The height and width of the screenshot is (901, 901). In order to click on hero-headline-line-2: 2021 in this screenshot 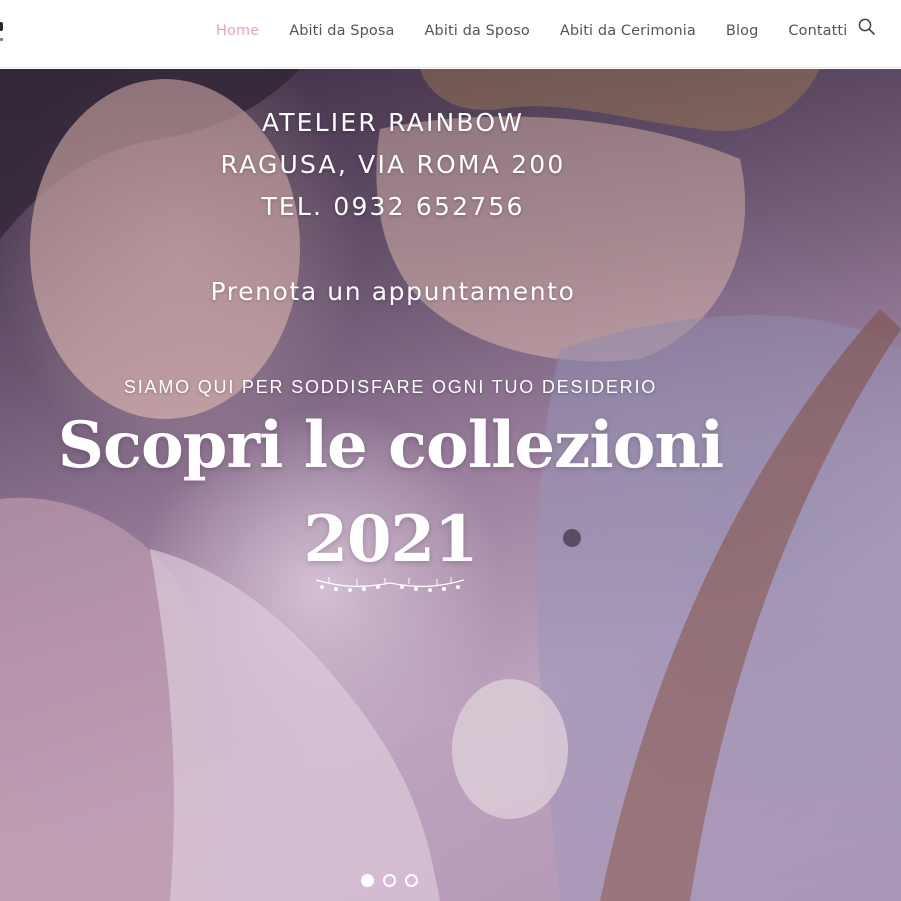, I will do `click(390, 539)`.